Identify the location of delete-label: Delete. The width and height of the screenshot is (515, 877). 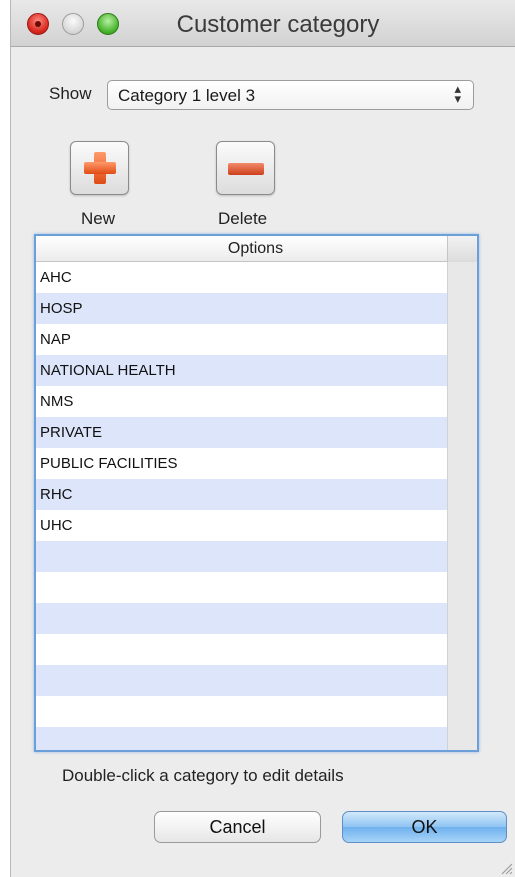
(243, 218).